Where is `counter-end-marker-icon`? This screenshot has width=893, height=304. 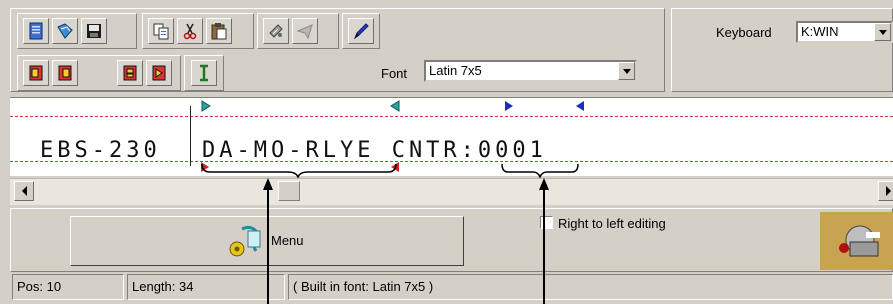 counter-end-marker-icon is located at coordinates (580, 106).